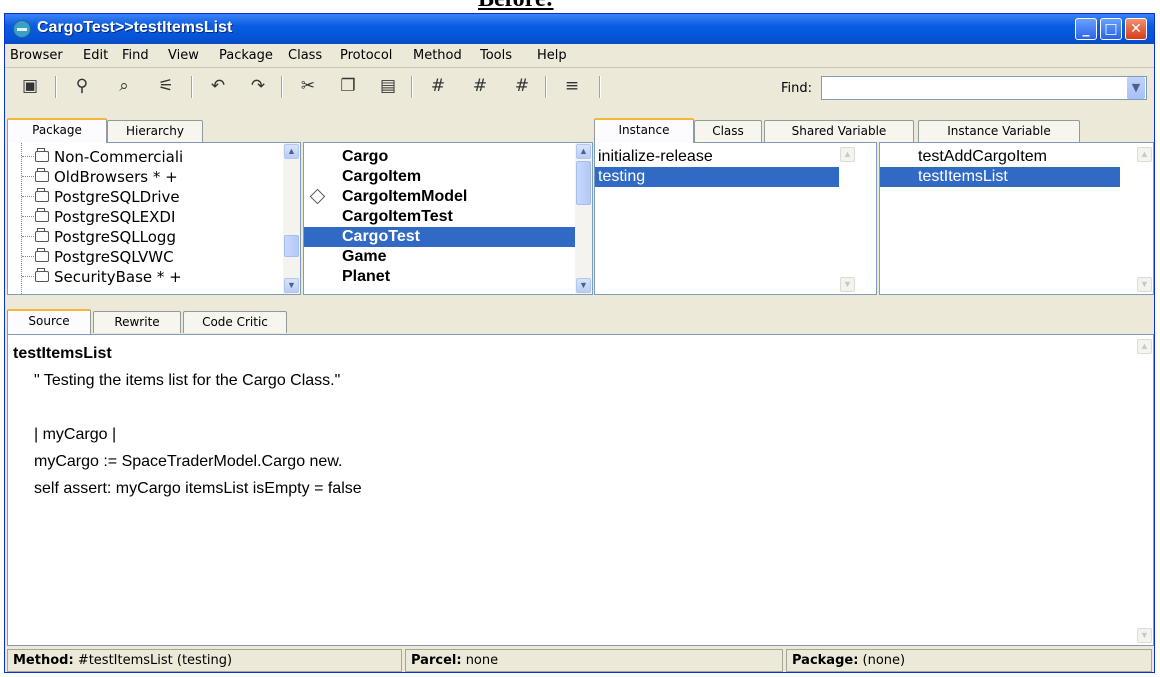  I want to click on app-icon, so click(22, 29).